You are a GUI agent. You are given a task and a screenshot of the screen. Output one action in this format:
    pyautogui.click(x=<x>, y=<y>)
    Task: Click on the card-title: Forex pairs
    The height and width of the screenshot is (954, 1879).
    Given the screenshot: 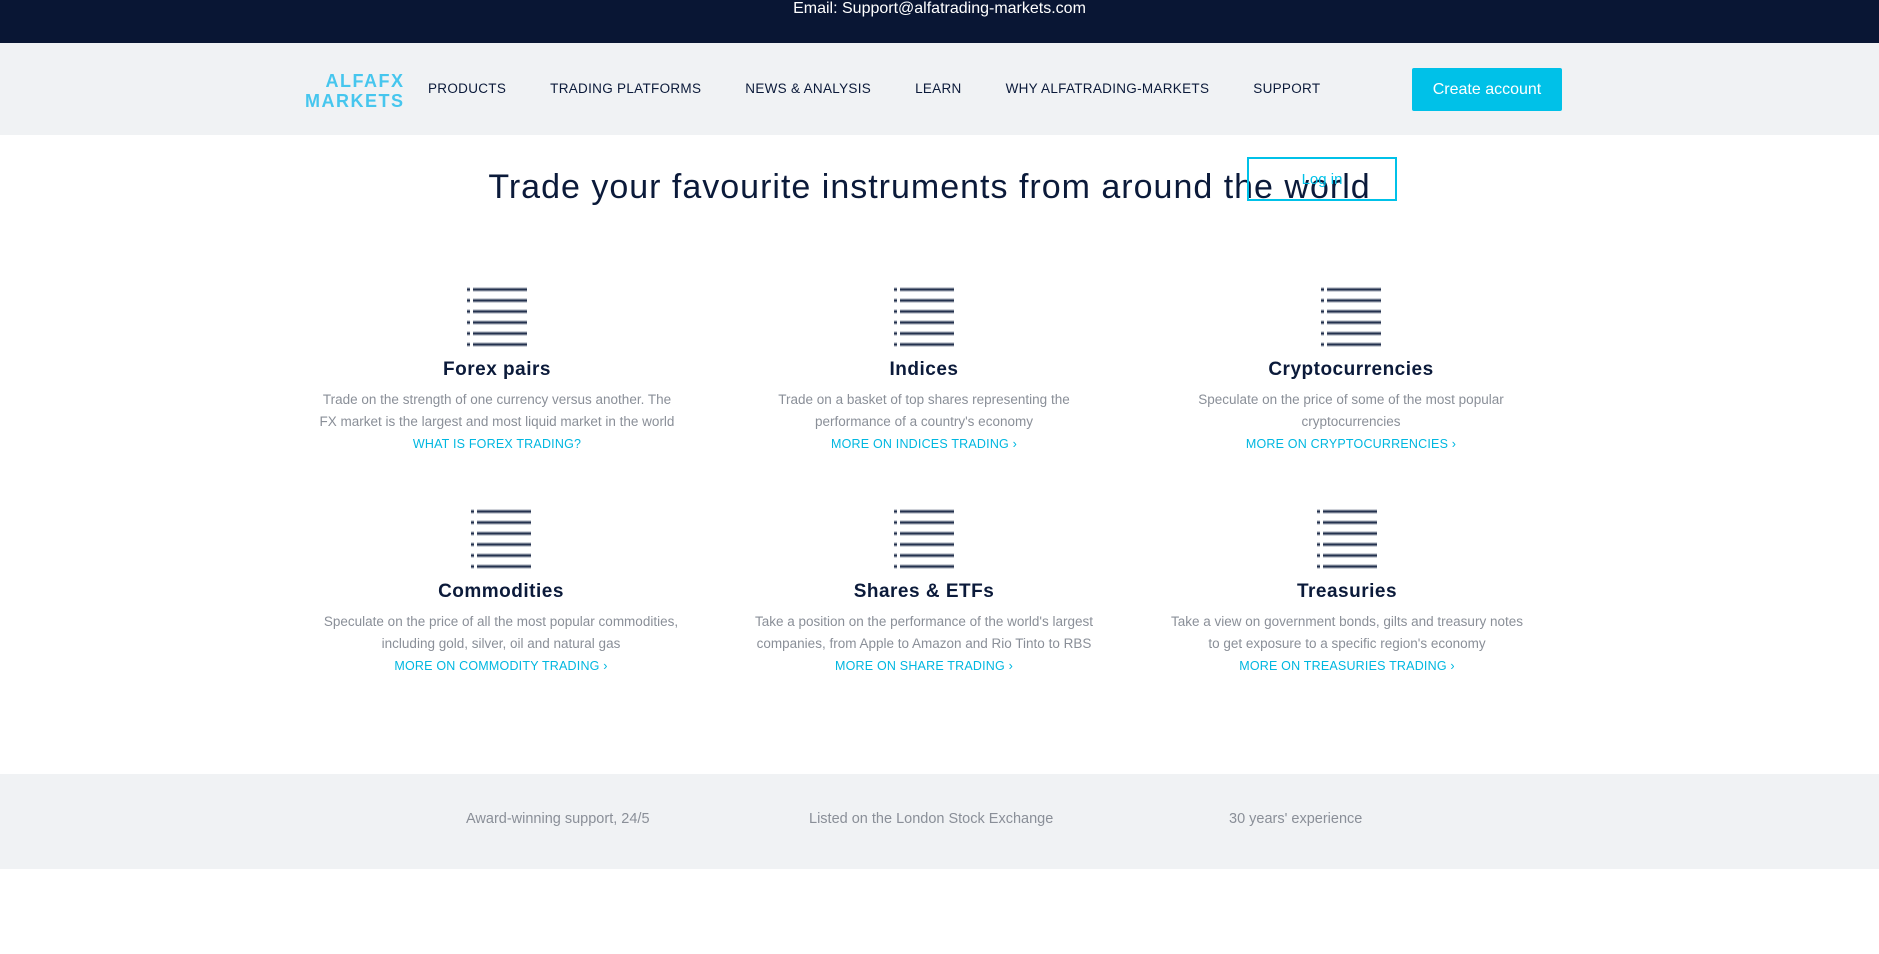 What is the action you would take?
    pyautogui.click(x=497, y=369)
    